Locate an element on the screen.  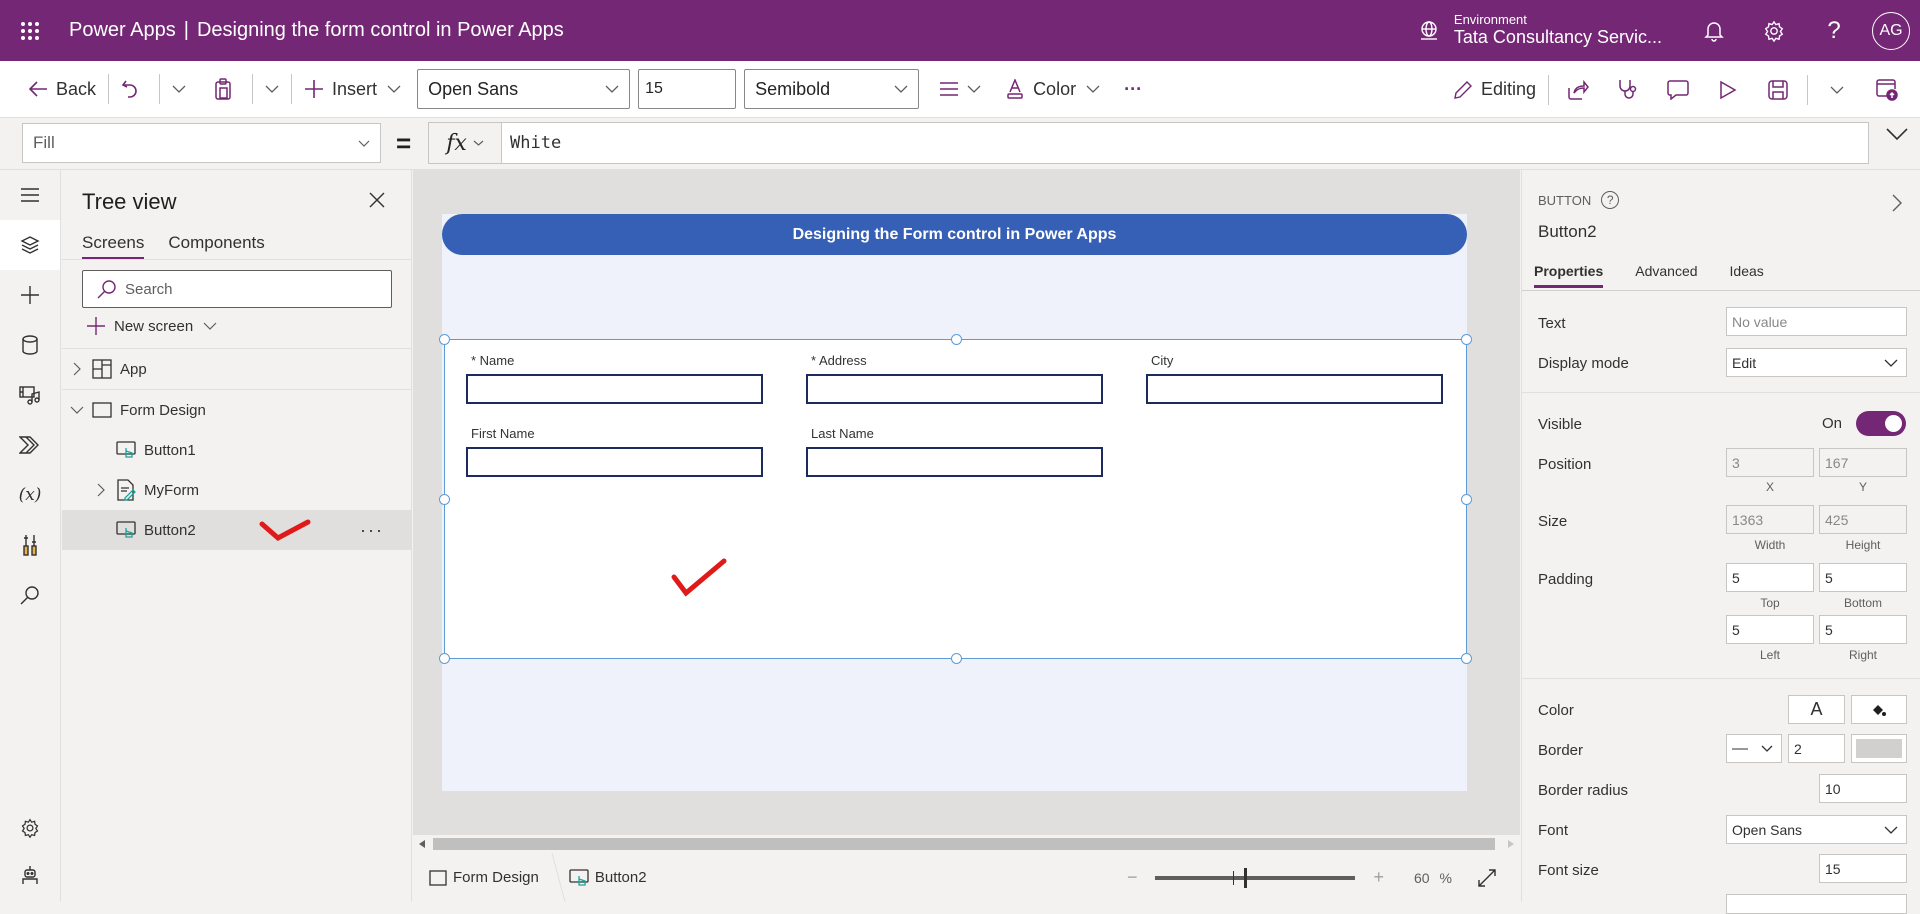
zoom-slider-thumb is located at coordinates (1246, 877).